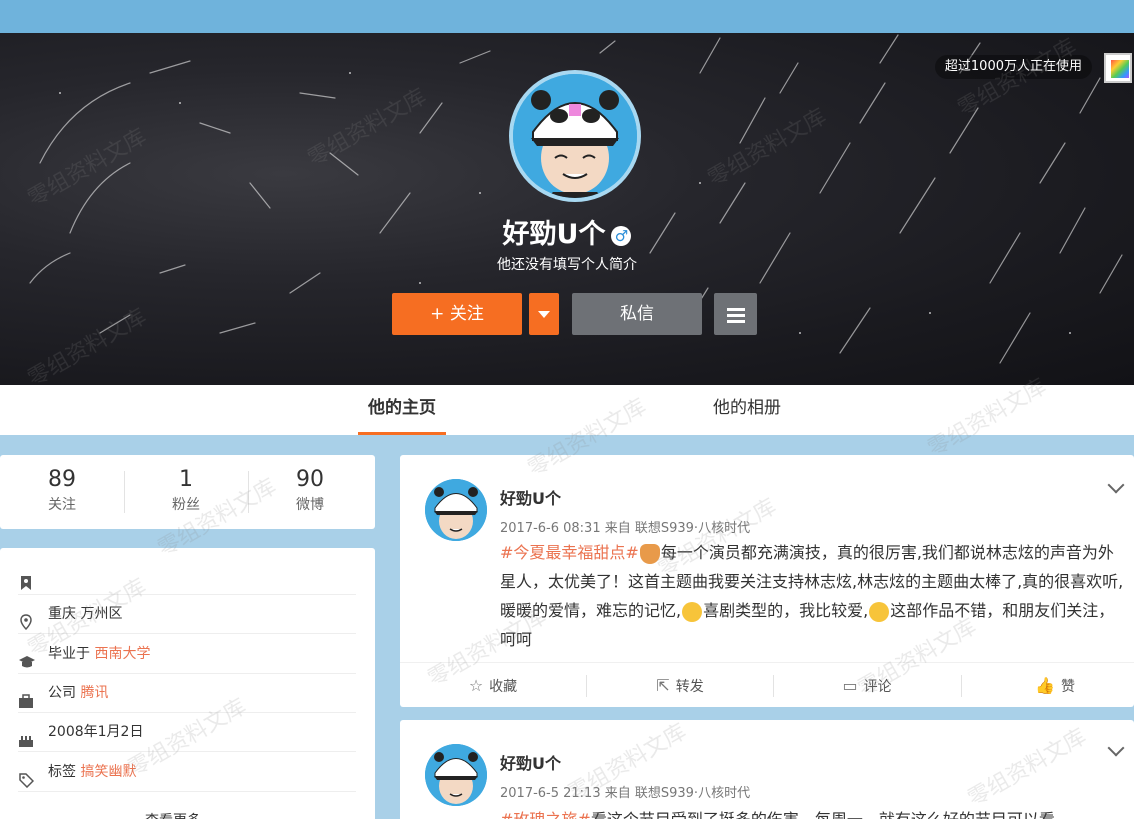 This screenshot has width=1134, height=819. I want to click on comment-icon: ▭, so click(850, 685).